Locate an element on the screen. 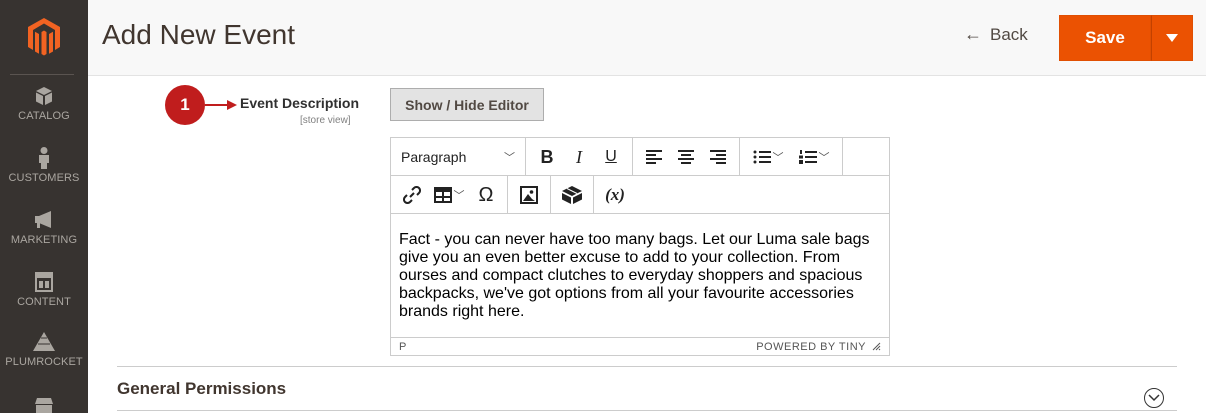 The image size is (1206, 413). caret-down-icon is located at coordinates (1172, 38).